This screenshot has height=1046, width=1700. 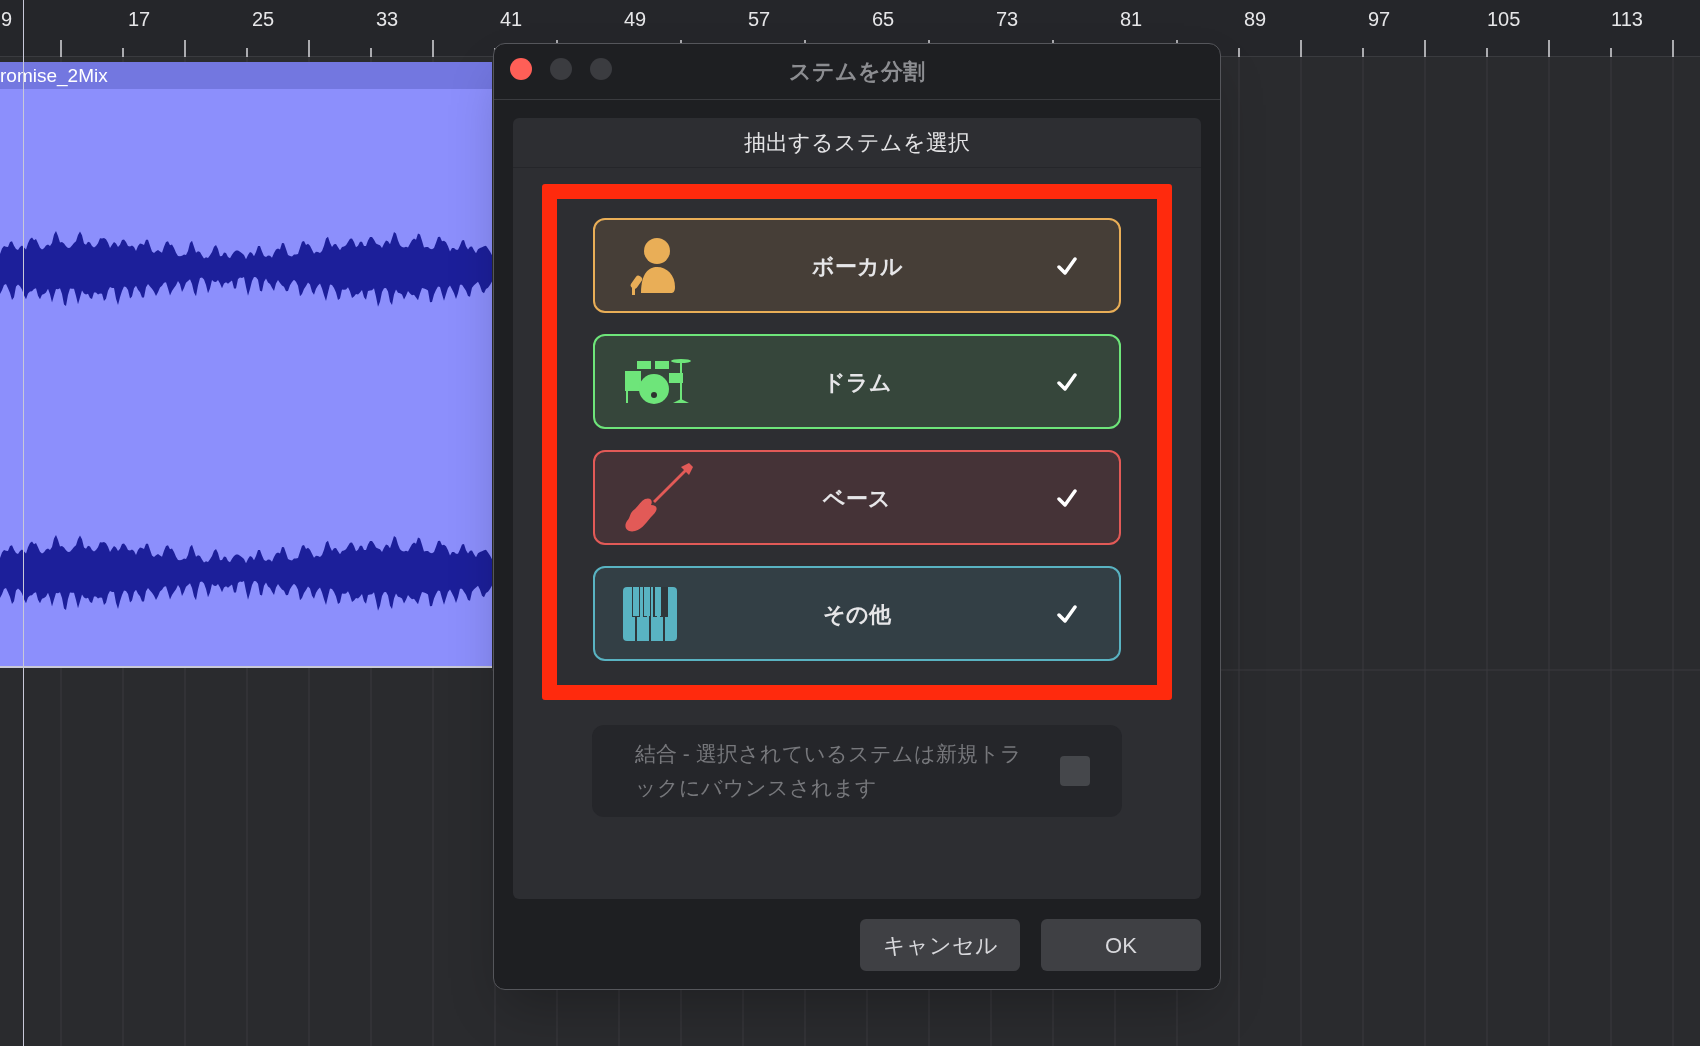 I want to click on stem-toggle: その他, so click(x=857, y=613).